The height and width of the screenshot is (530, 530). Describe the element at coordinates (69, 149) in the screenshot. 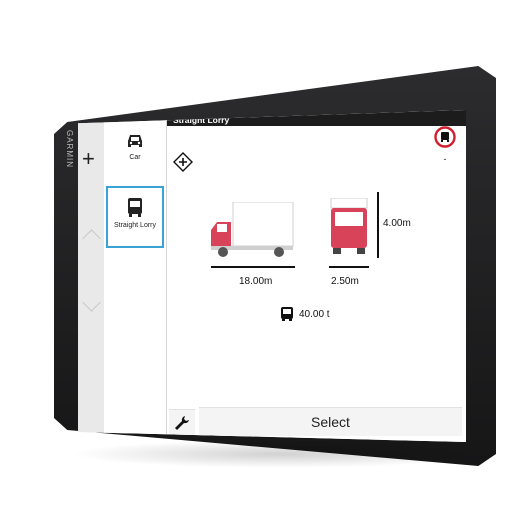

I see `brand-label: GARMIN` at that location.